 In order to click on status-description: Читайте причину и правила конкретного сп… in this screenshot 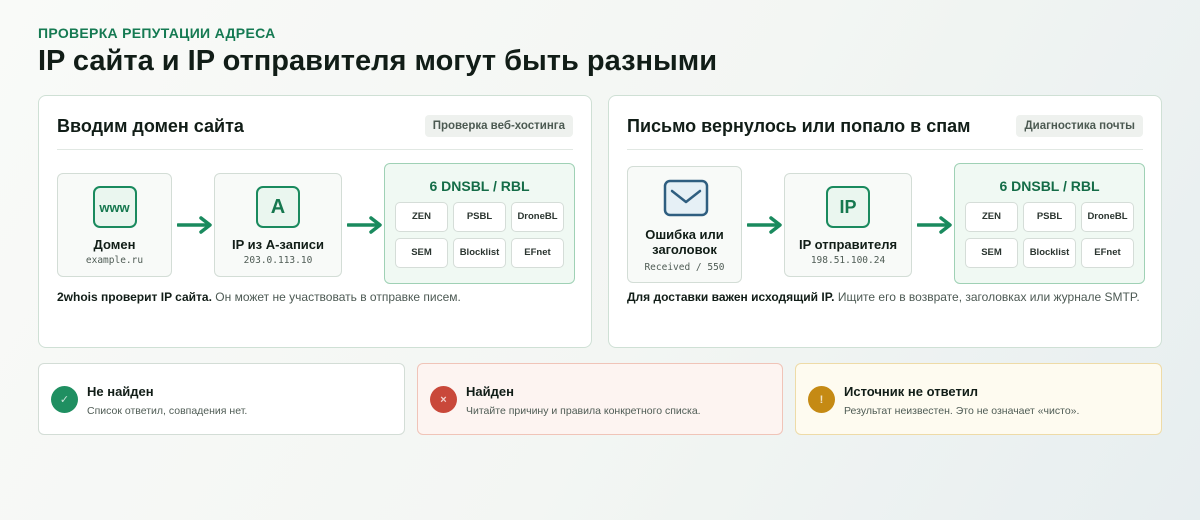, I will do `click(583, 411)`.